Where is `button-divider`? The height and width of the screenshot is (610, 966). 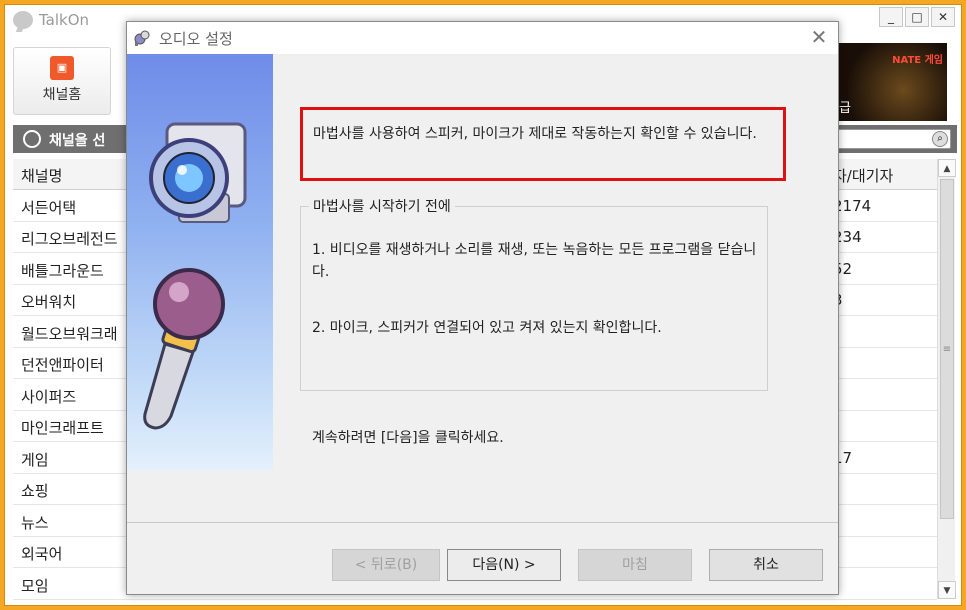
button-divider is located at coordinates (482, 522).